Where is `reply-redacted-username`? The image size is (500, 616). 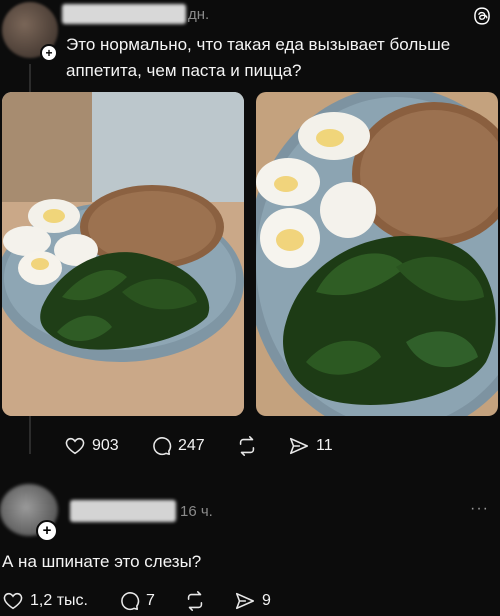 reply-redacted-username is located at coordinates (123, 511).